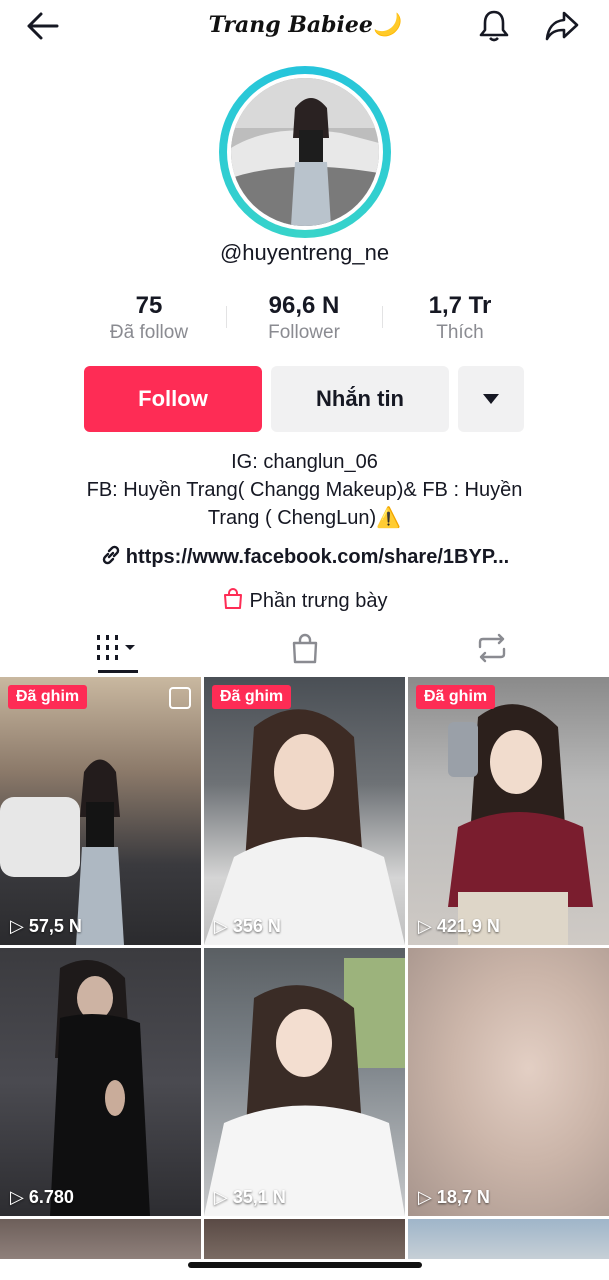 The image size is (609, 1280). What do you see at coordinates (360, 399) in the screenshot?
I see `message-button: Nhắn tin` at bounding box center [360, 399].